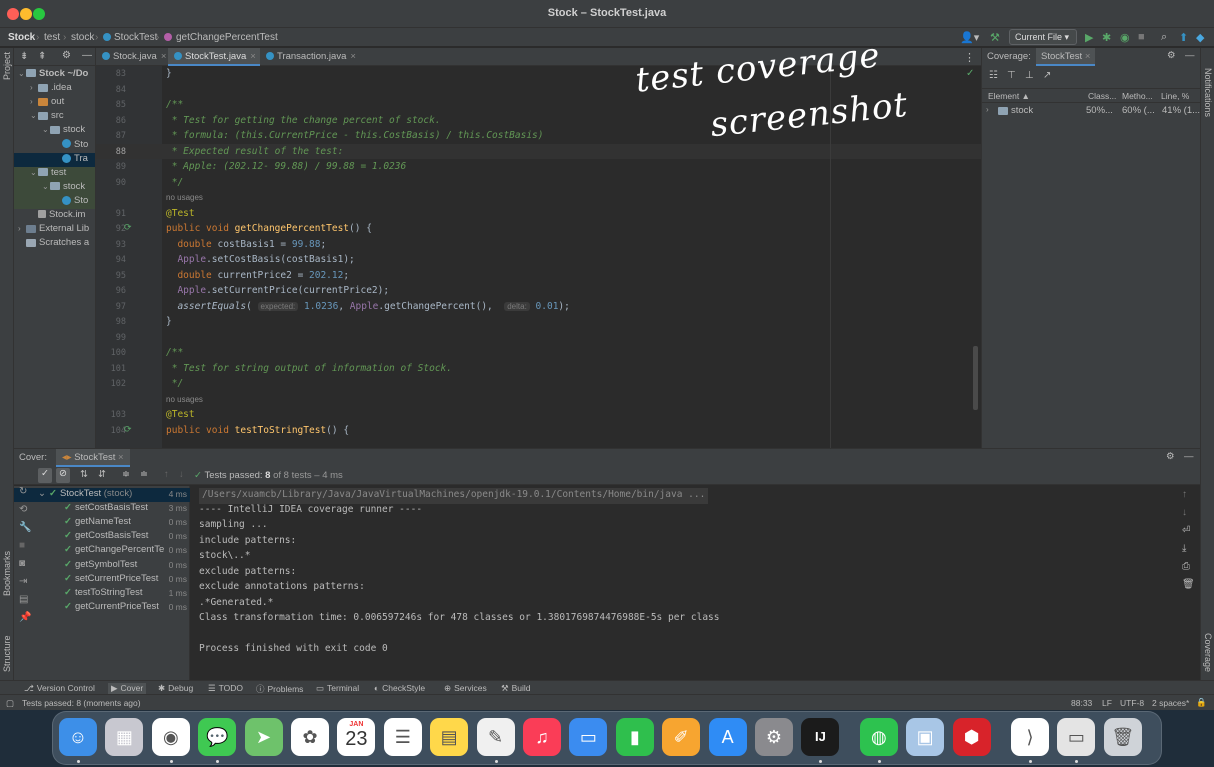 Image resolution: width=1214 pixels, height=767 pixels. Describe the element at coordinates (1076, 737) in the screenshot. I see `screenshot-icon: ▭` at that location.